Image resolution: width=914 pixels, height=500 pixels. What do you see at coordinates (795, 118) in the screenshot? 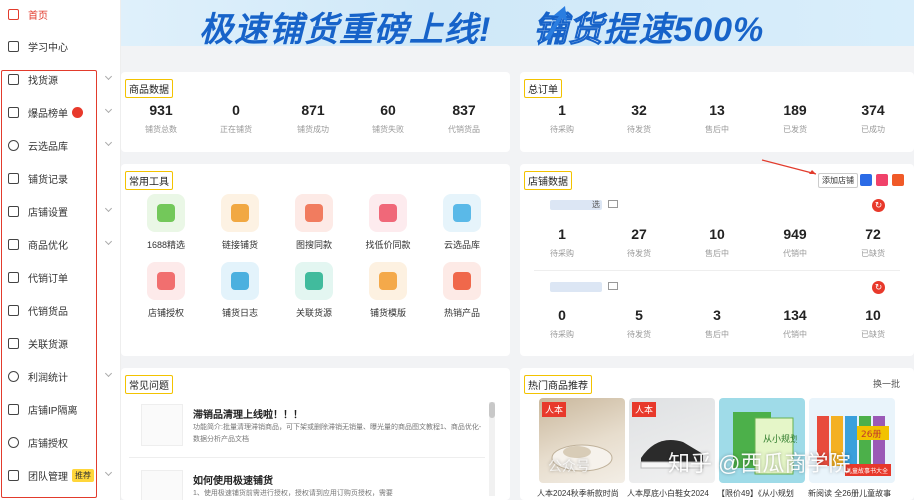
I see `stat-shipped: 189 已发货` at bounding box center [795, 118].